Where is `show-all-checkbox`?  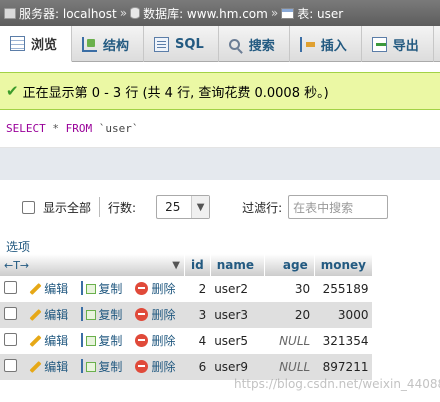 show-all-checkbox is located at coordinates (28, 207).